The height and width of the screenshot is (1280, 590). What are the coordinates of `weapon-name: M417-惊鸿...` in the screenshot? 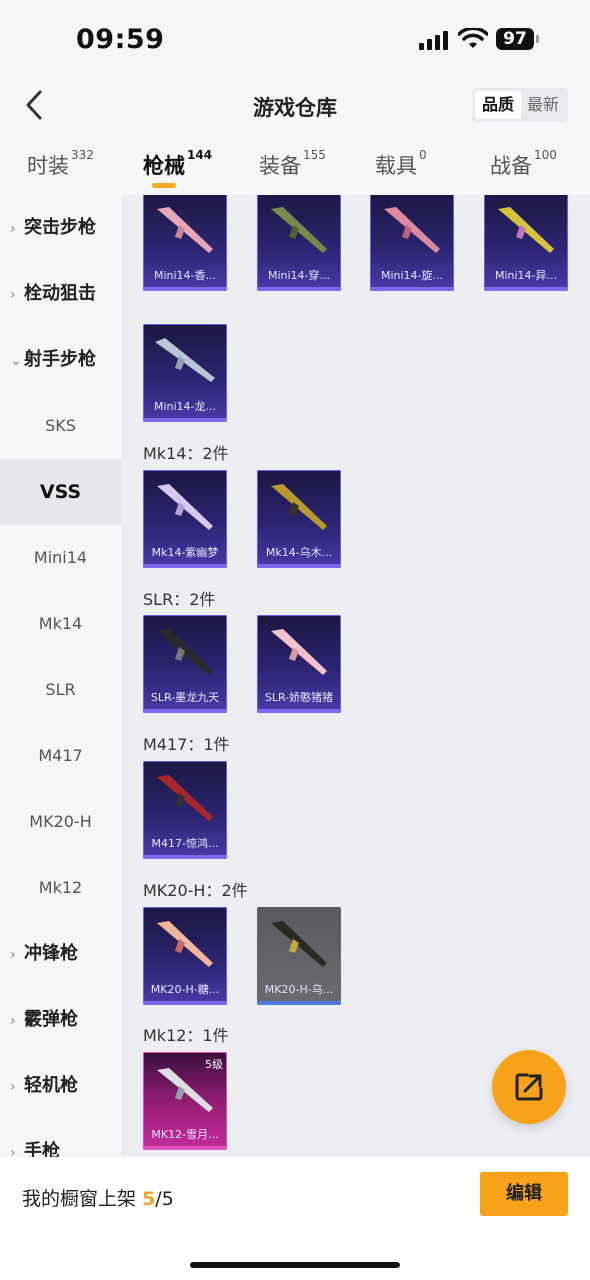 It's located at (185, 843).